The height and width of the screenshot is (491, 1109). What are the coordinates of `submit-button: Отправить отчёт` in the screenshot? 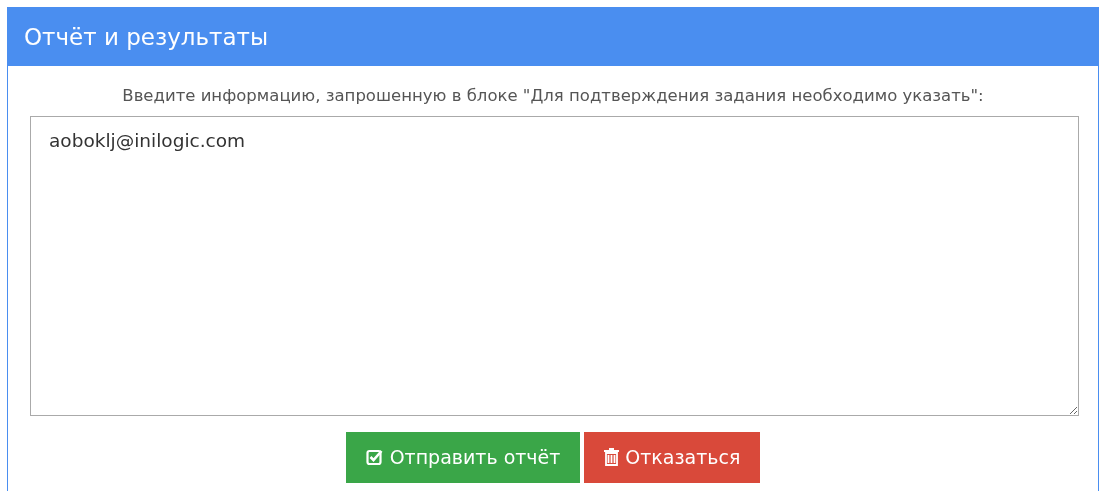 It's located at (463, 457).